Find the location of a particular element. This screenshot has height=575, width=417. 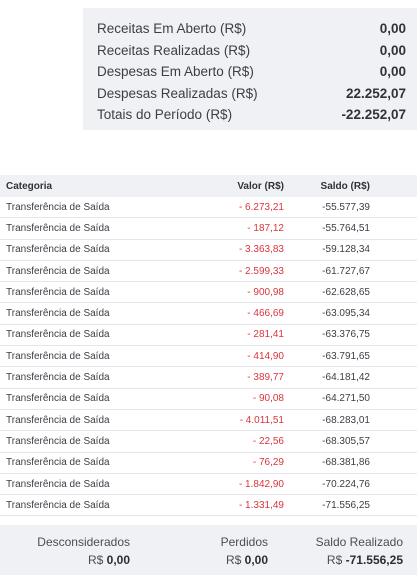

summary-row: Despesas Em Aberto (R$) 0,00 is located at coordinates (251, 72).